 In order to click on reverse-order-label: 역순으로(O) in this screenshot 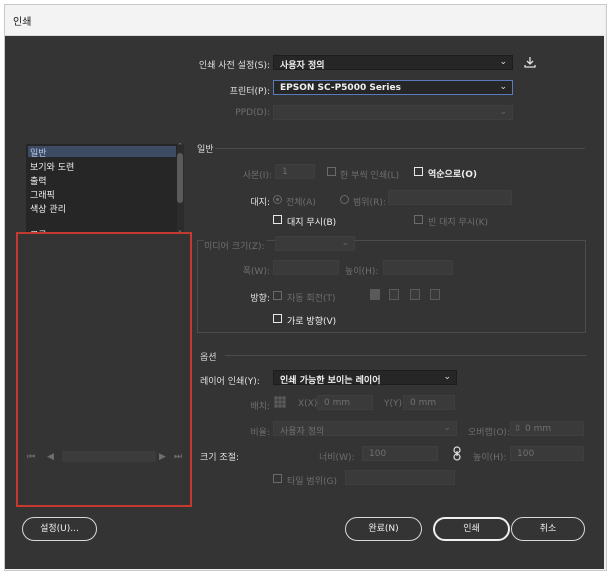, I will do `click(452, 175)`.